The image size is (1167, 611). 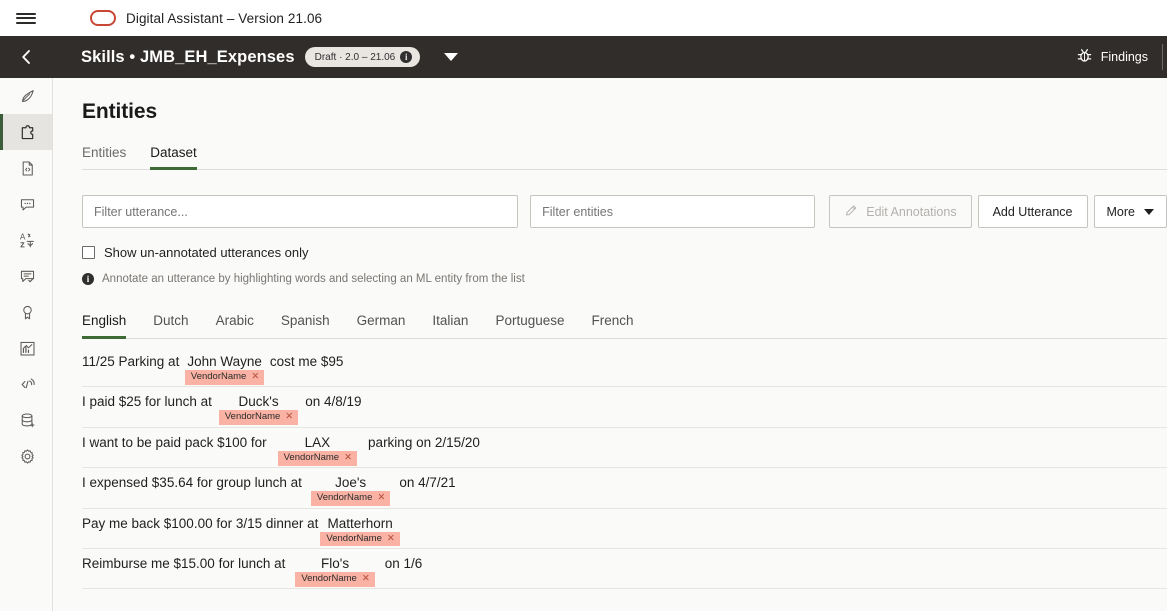 What do you see at coordinates (403, 563) in the screenshot?
I see `utterance-suffix: on 1/6` at bounding box center [403, 563].